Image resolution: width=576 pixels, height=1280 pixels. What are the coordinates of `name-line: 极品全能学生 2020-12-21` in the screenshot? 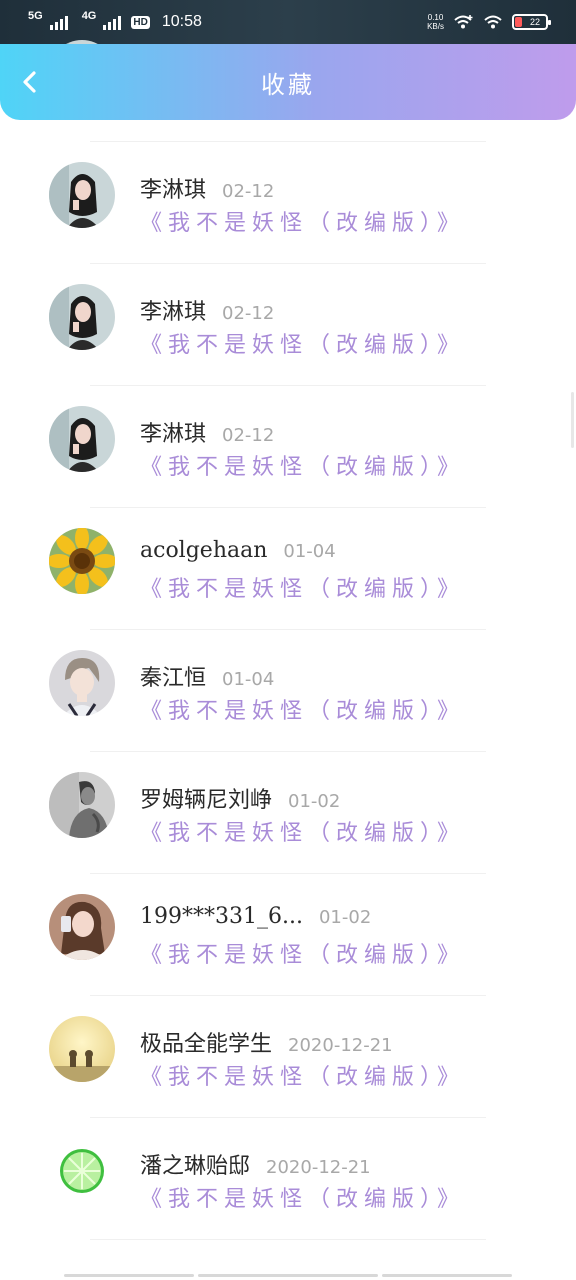 It's located at (266, 1042).